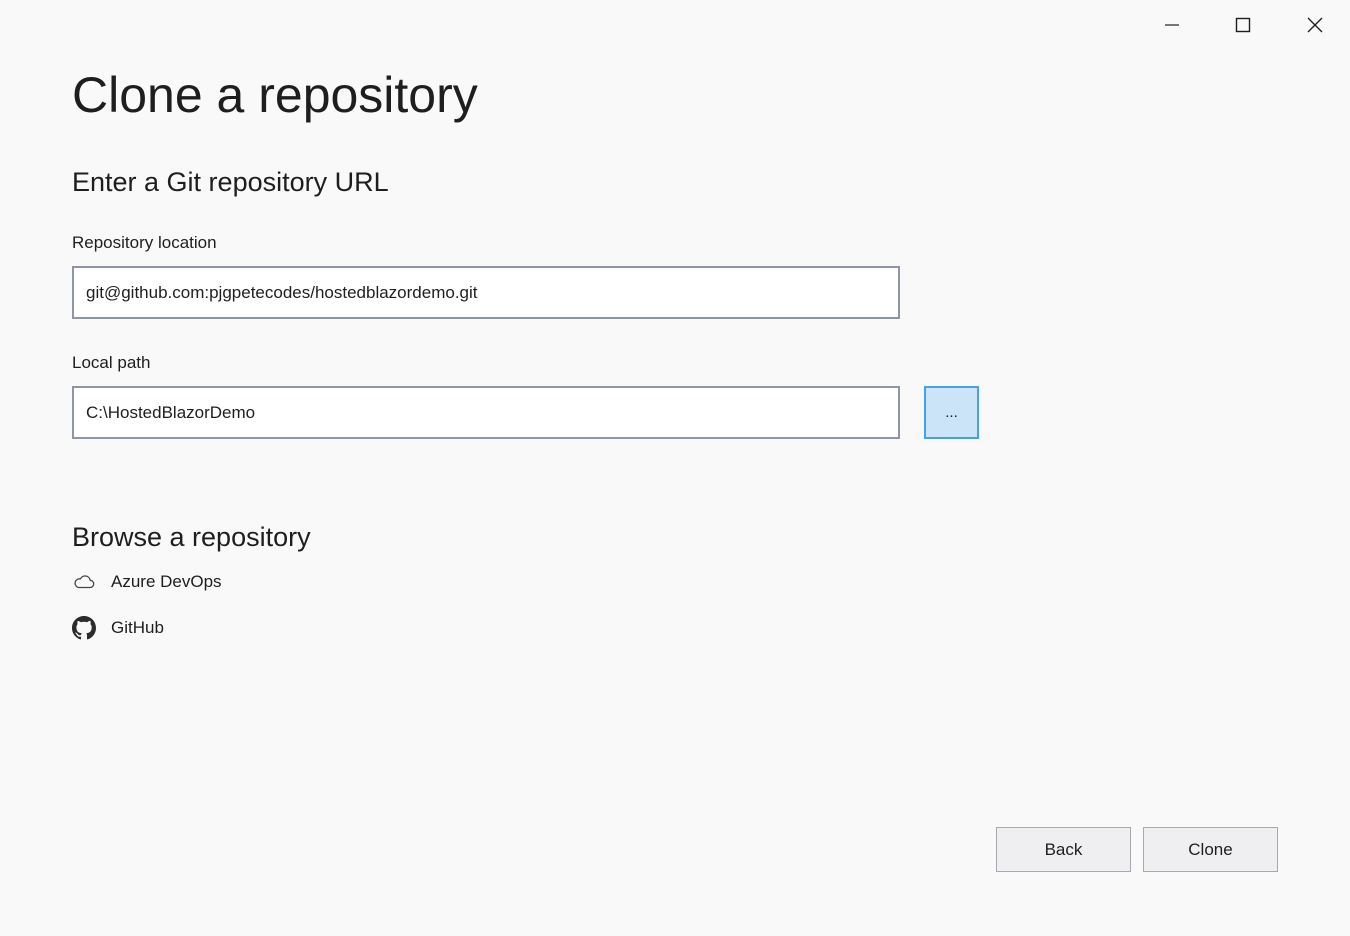  Describe the element at coordinates (144, 242) in the screenshot. I see `repository-location-label: Repository location` at that location.